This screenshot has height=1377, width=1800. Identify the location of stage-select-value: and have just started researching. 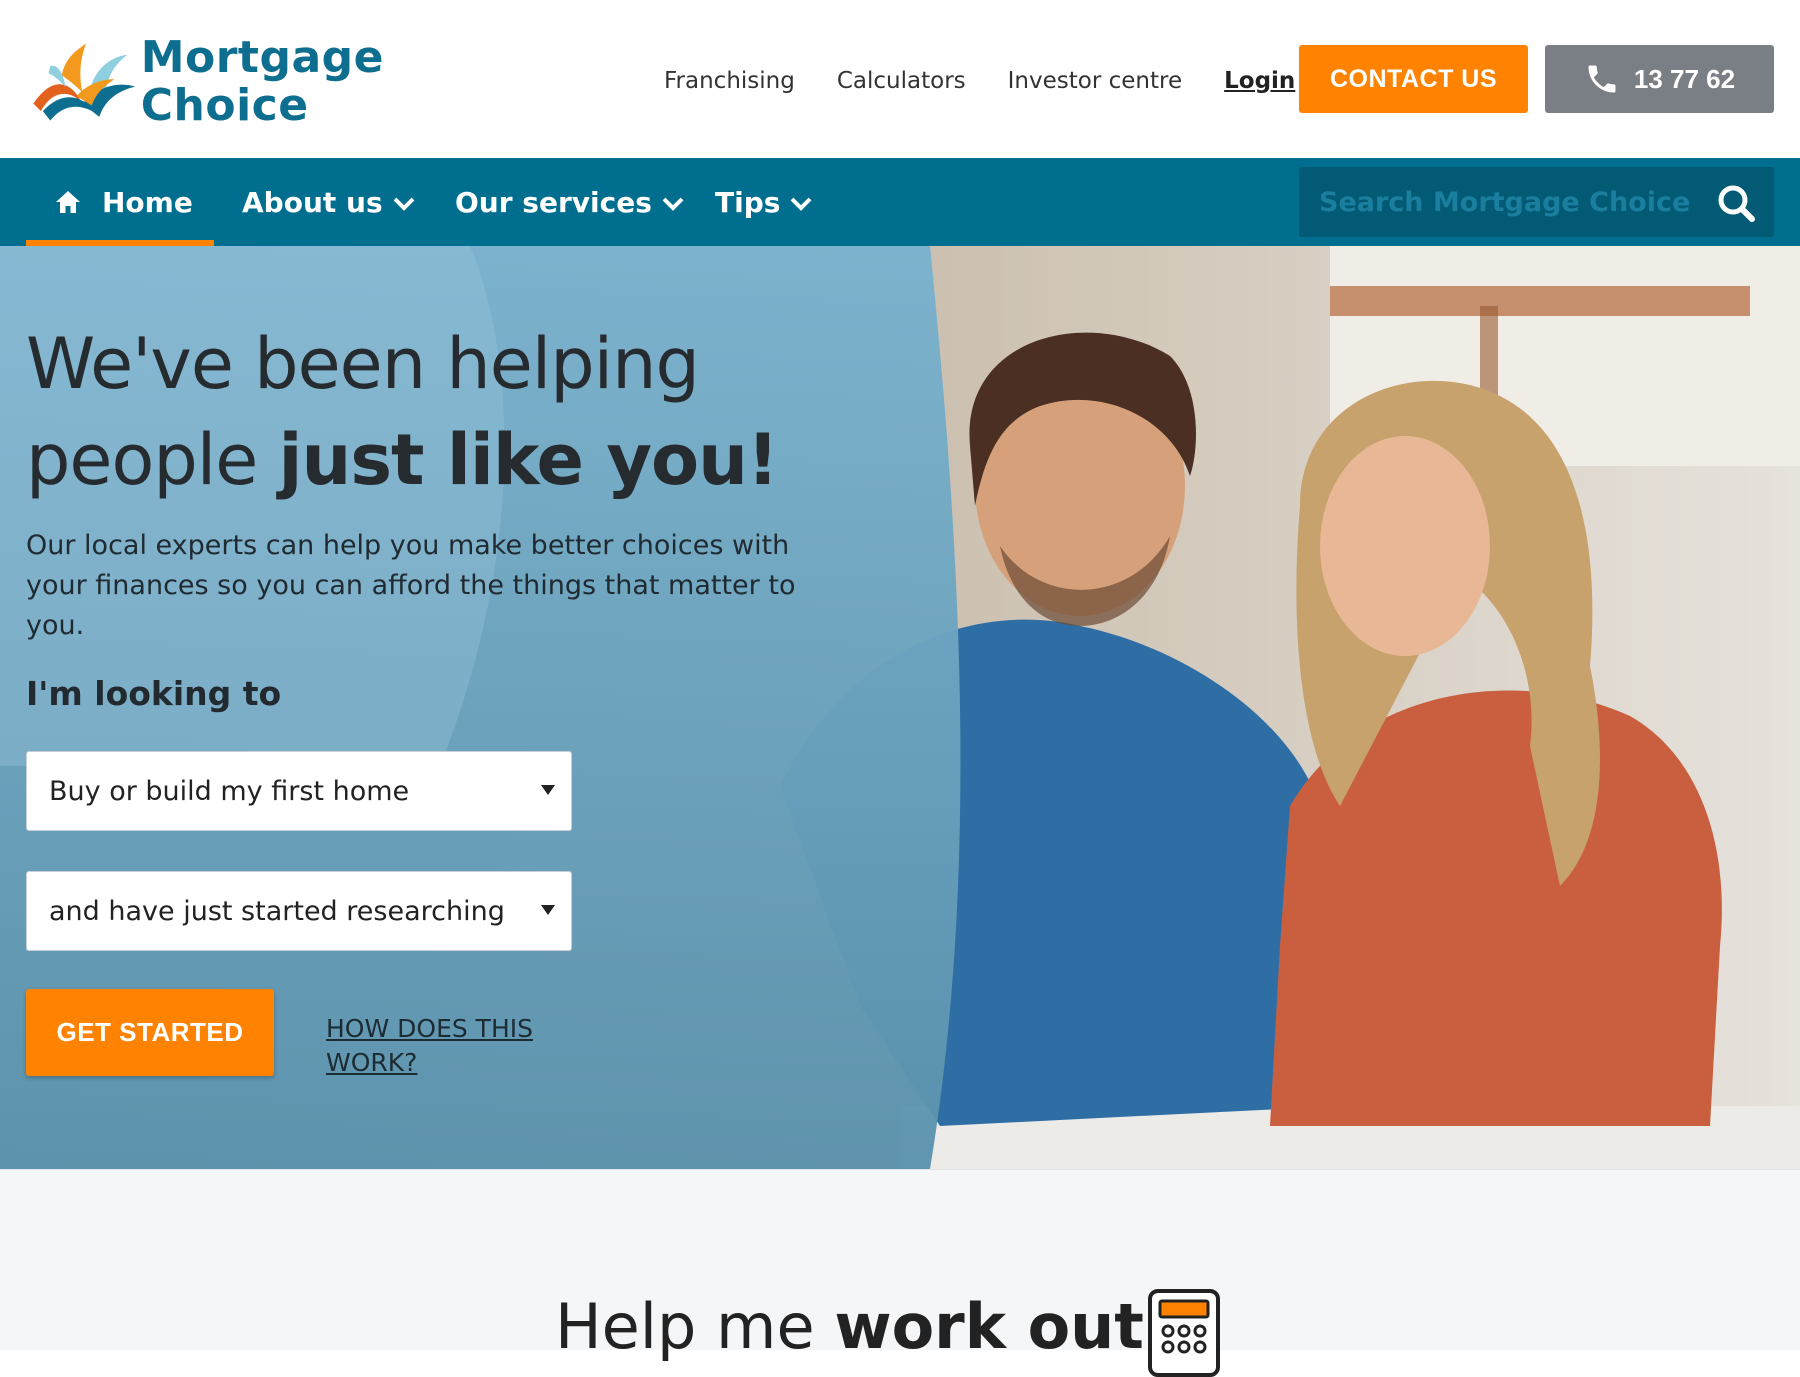
(277, 911).